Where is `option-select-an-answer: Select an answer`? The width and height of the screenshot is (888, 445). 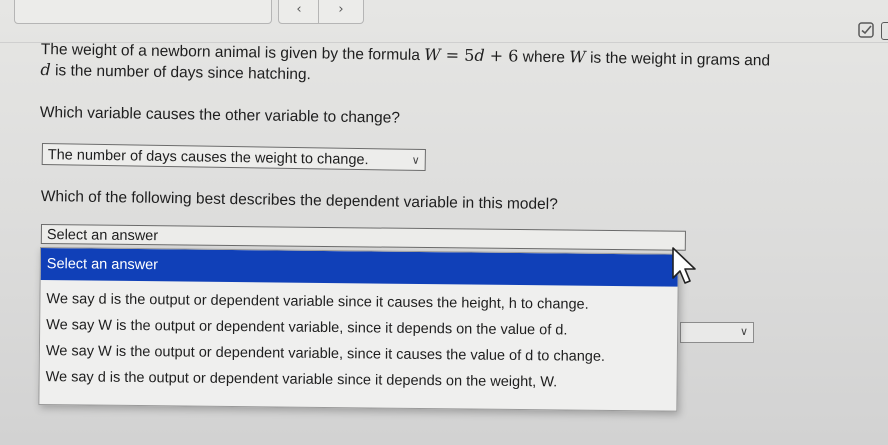
option-select-an-answer: Select an answer is located at coordinates (359, 267).